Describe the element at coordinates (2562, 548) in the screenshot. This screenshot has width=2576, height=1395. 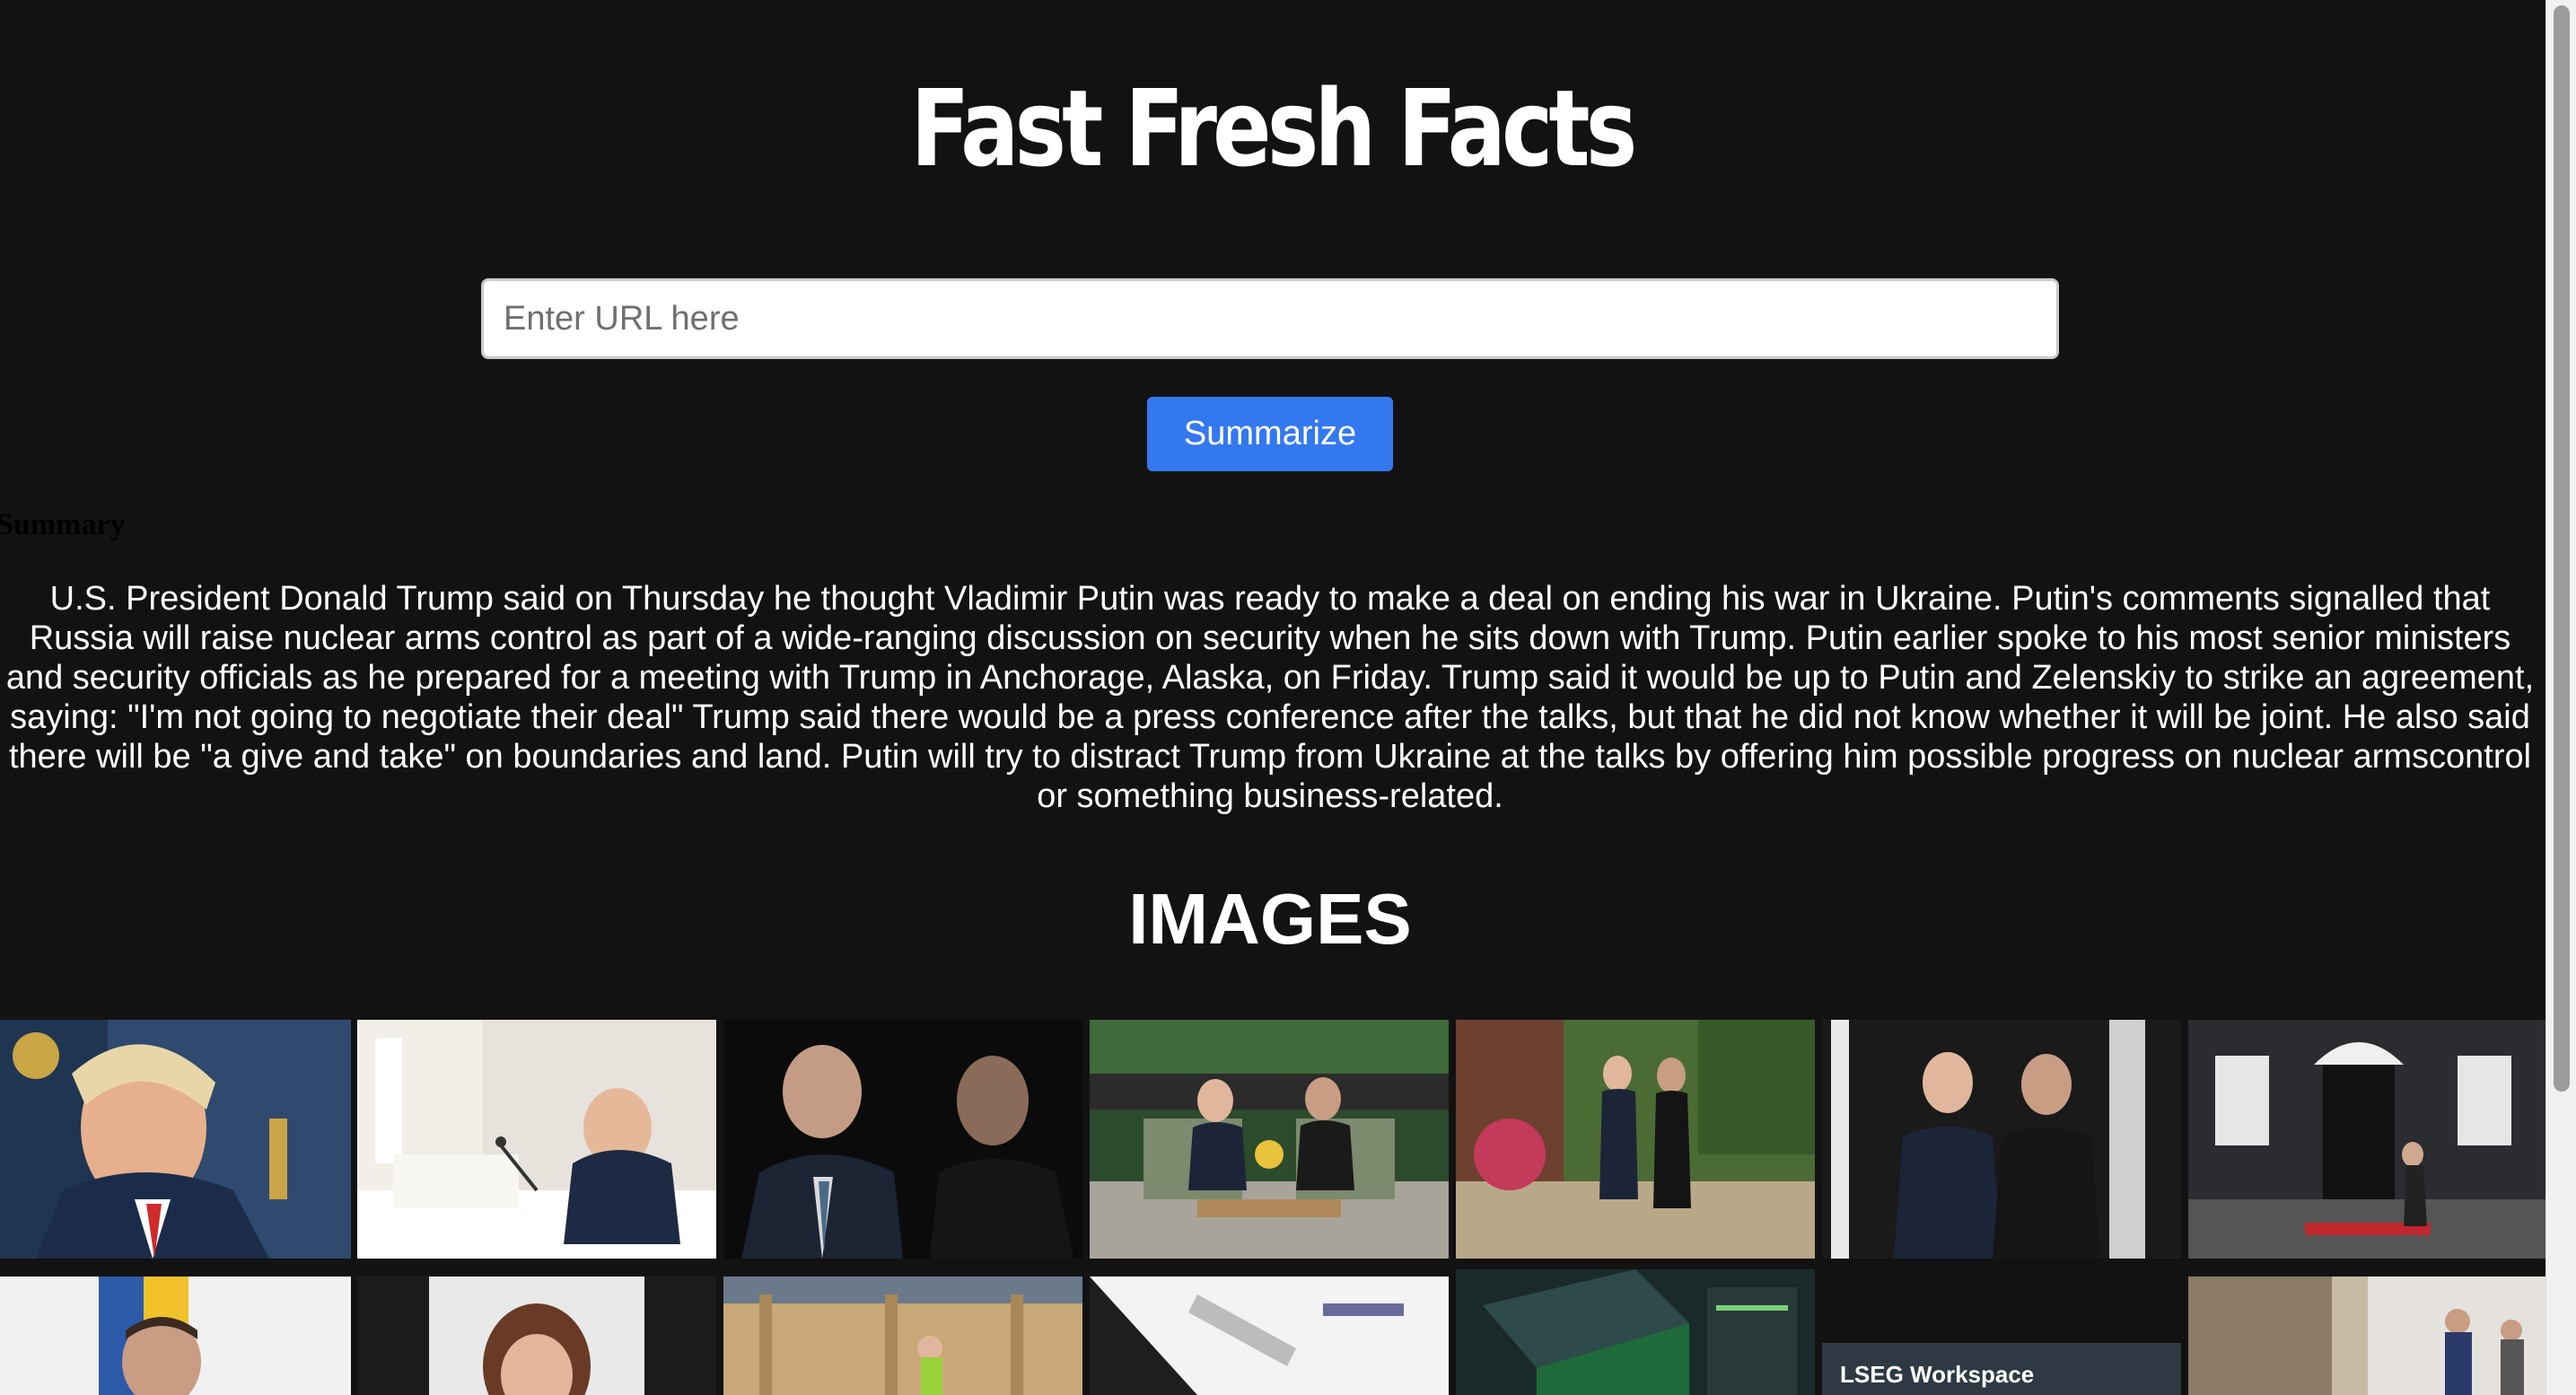
I see `scrollbar-thumb` at that location.